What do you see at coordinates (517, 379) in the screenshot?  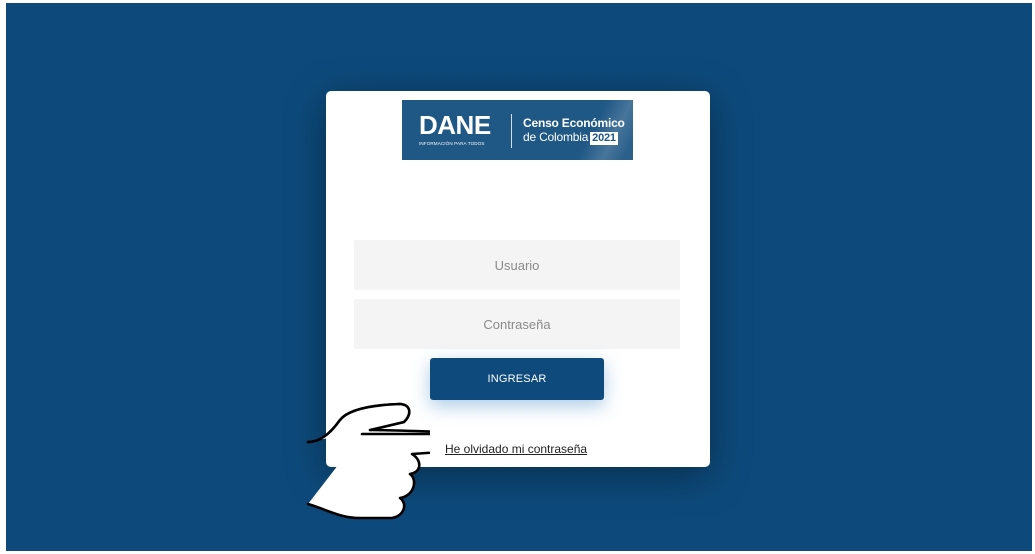 I see `login-button: INGRESAR` at bounding box center [517, 379].